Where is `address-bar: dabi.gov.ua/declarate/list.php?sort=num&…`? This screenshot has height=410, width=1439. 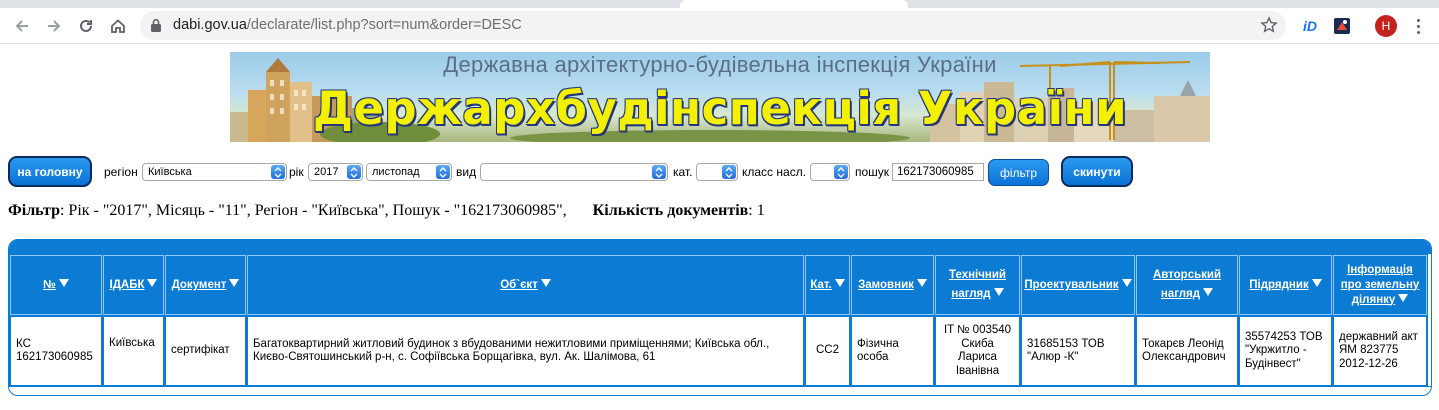 address-bar: dabi.gov.ua/declarate/list.php?sort=num&… is located at coordinates (713, 25).